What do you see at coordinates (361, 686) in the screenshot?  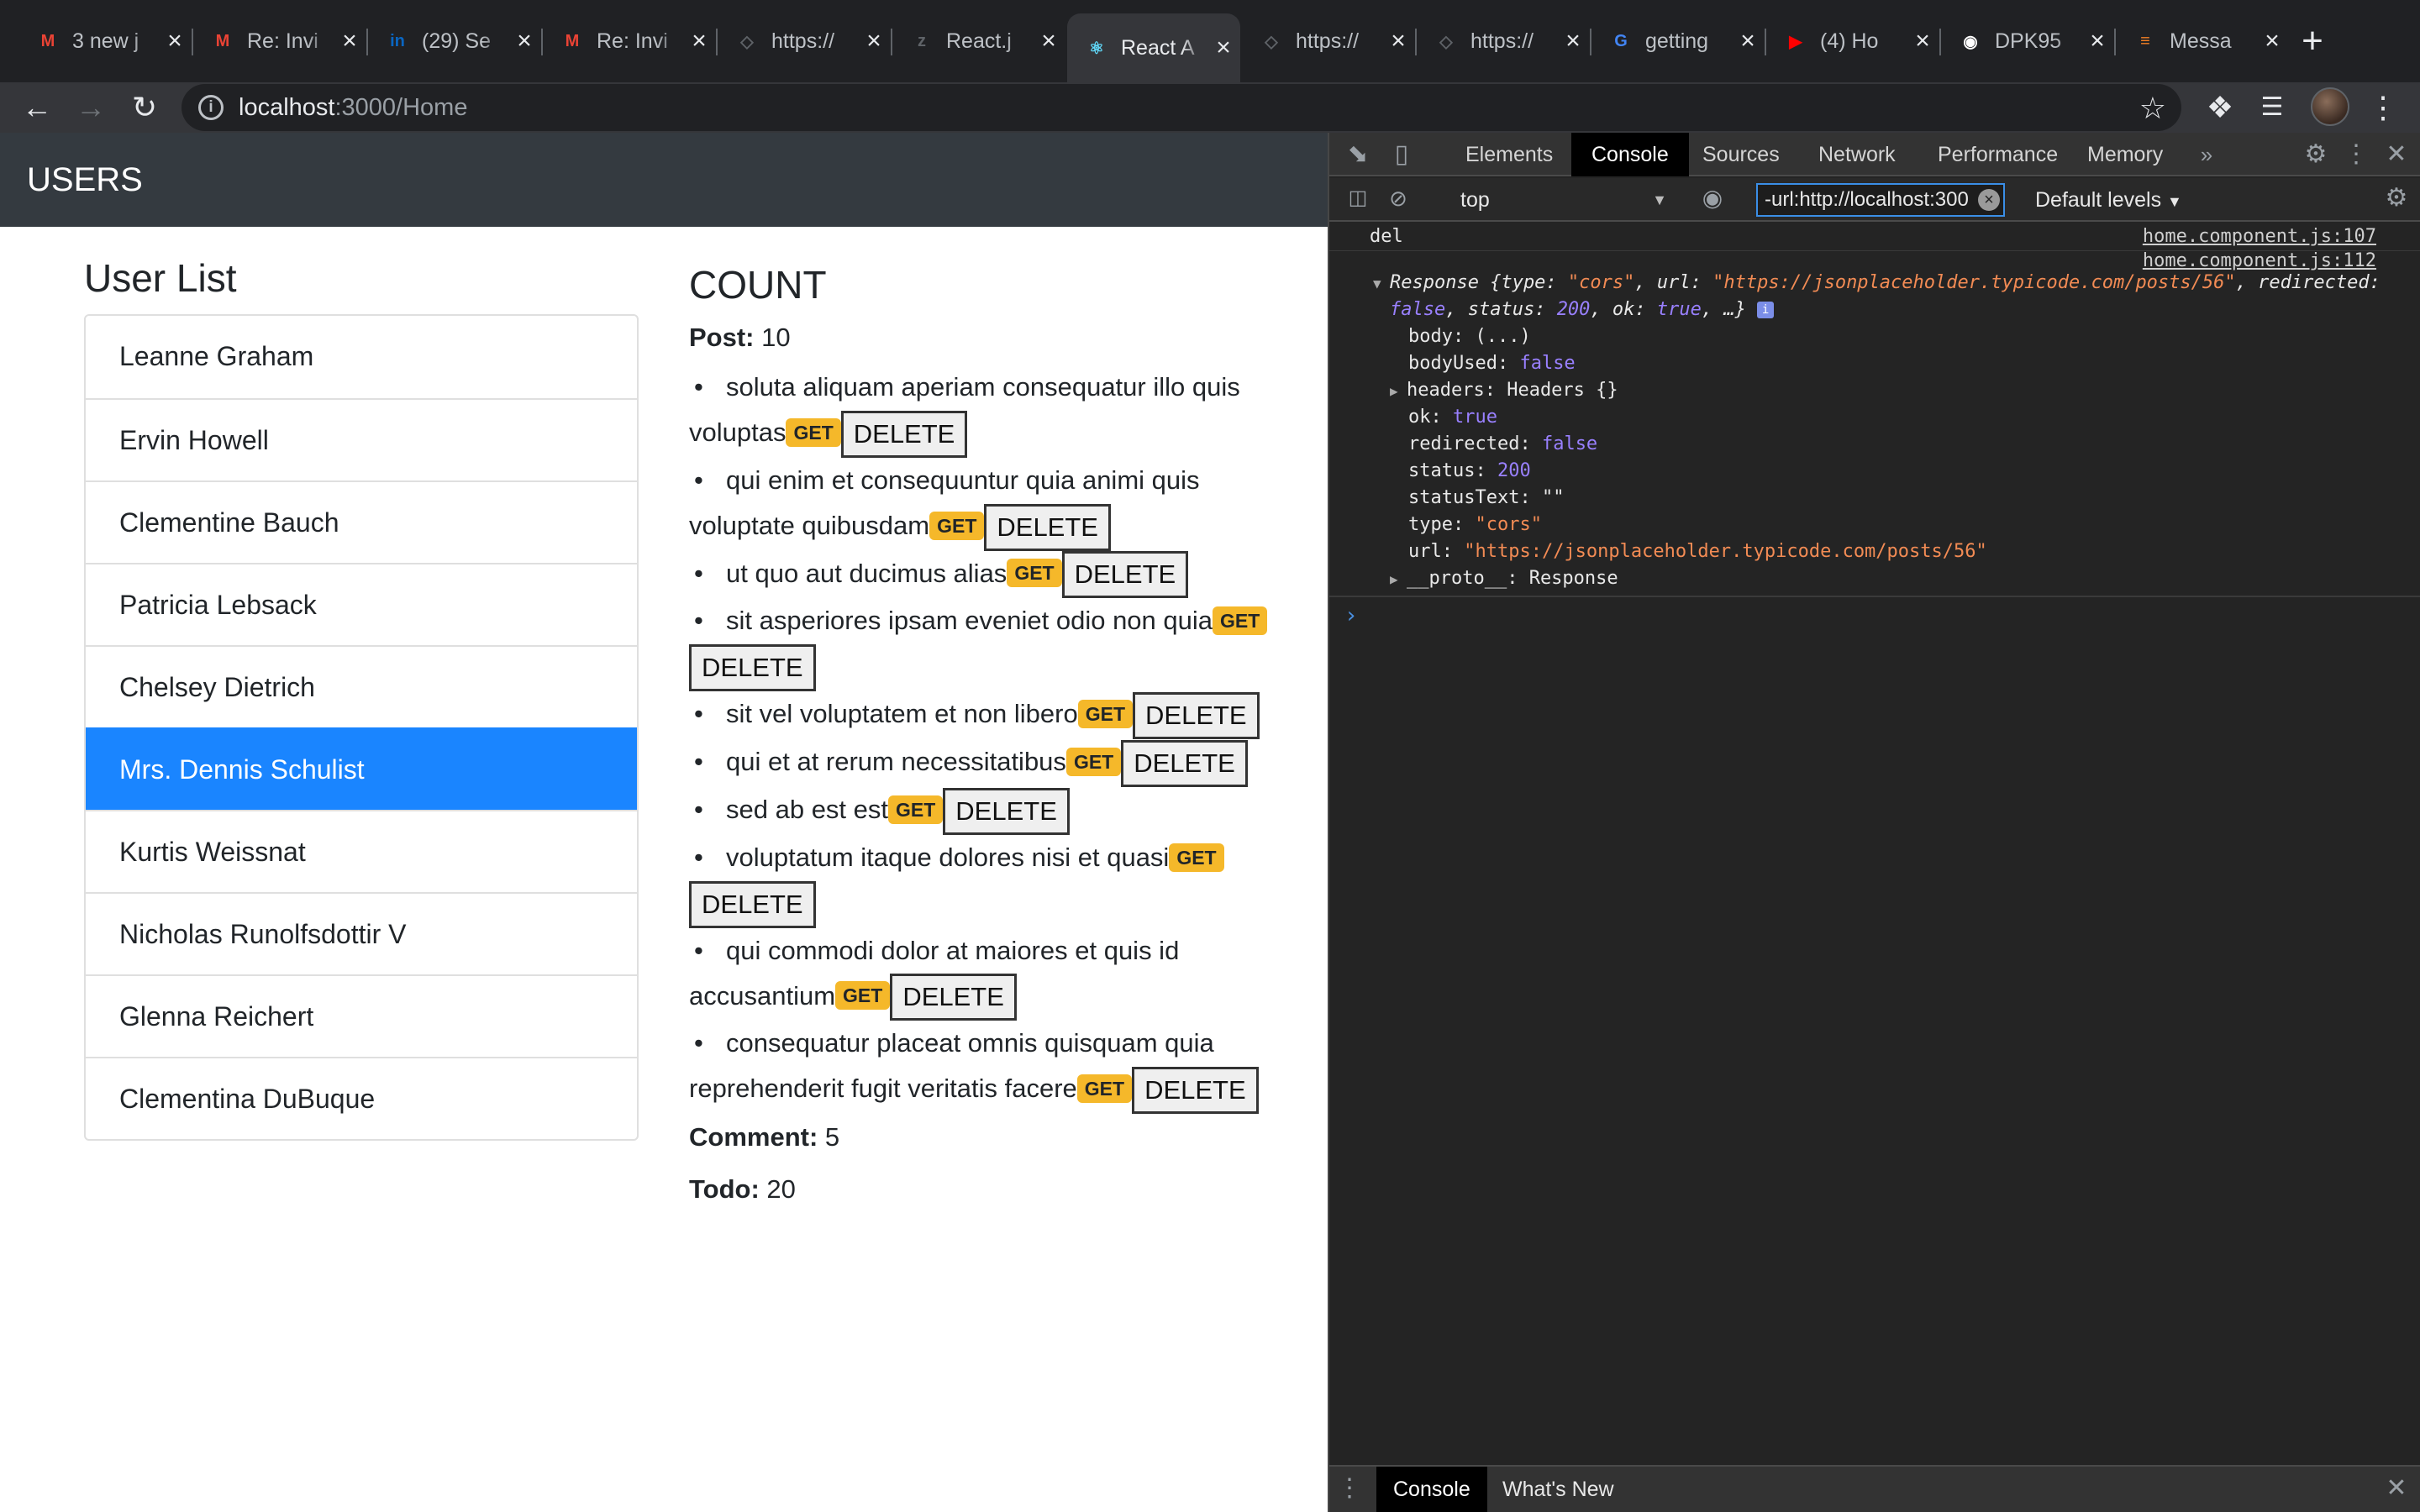 I see `user-list-item: Chelsey Dietrich` at bounding box center [361, 686].